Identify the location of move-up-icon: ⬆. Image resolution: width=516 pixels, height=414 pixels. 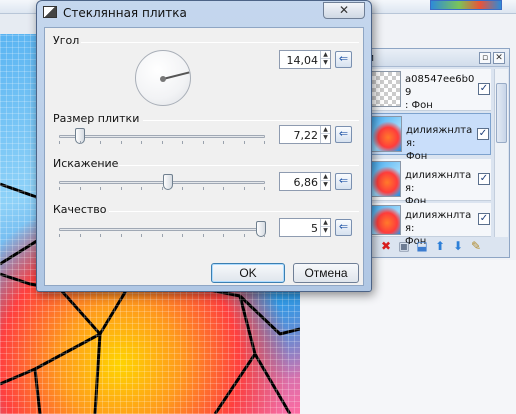
(440, 246).